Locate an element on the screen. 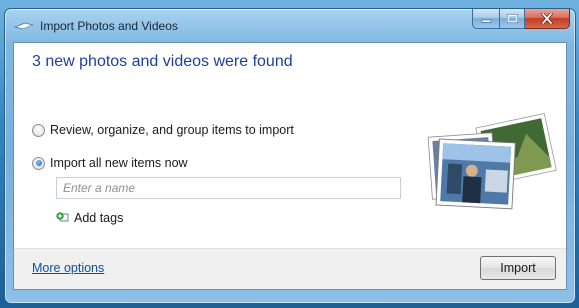  window-title: Import Photos and Videos is located at coordinates (109, 26).